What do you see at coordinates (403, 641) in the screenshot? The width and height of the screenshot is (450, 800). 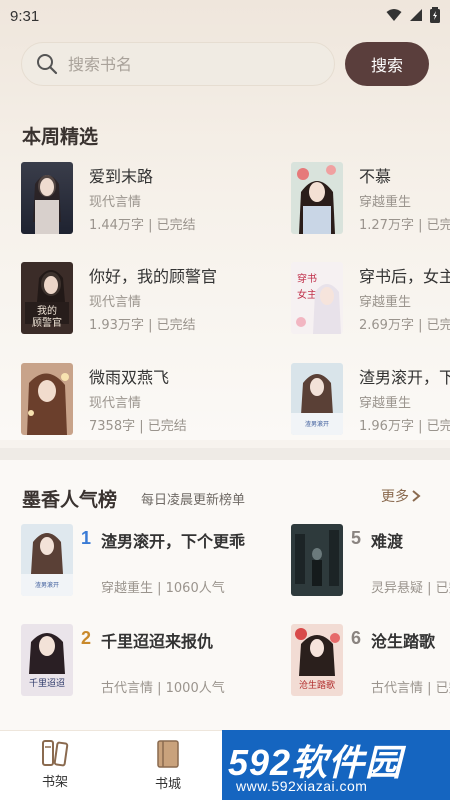 I see `rank-book-title: 沧生踏歌` at bounding box center [403, 641].